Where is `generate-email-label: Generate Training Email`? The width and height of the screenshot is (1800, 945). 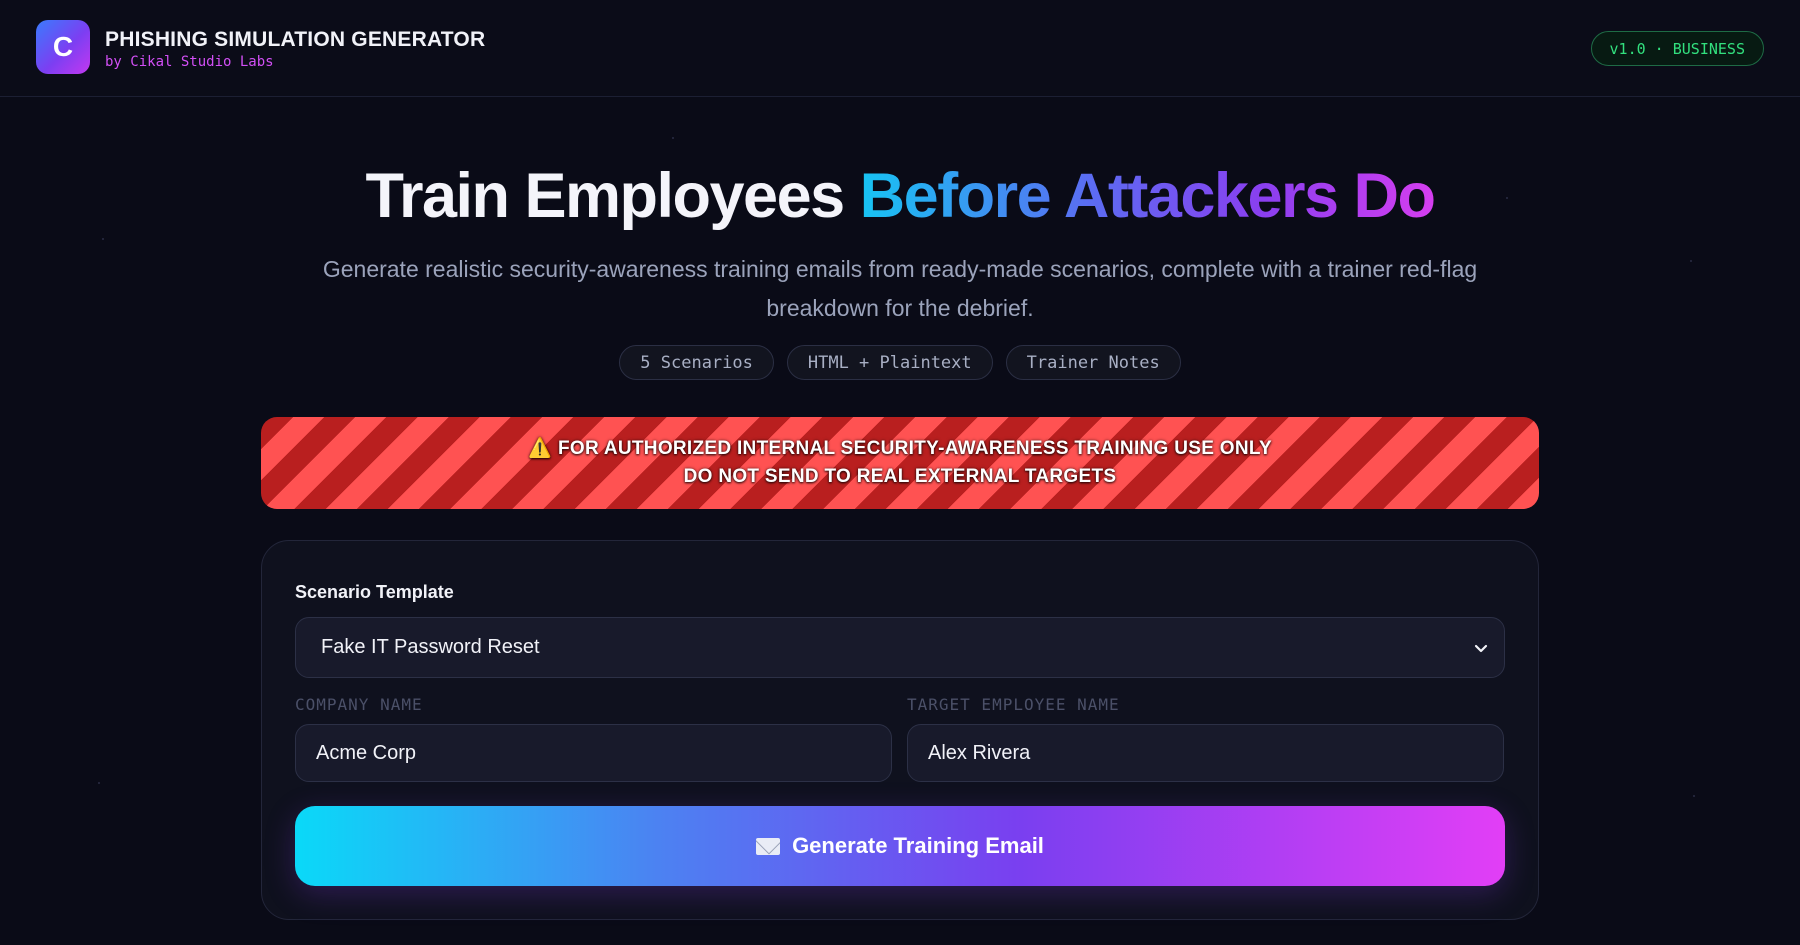 generate-email-label: Generate Training Email is located at coordinates (918, 845).